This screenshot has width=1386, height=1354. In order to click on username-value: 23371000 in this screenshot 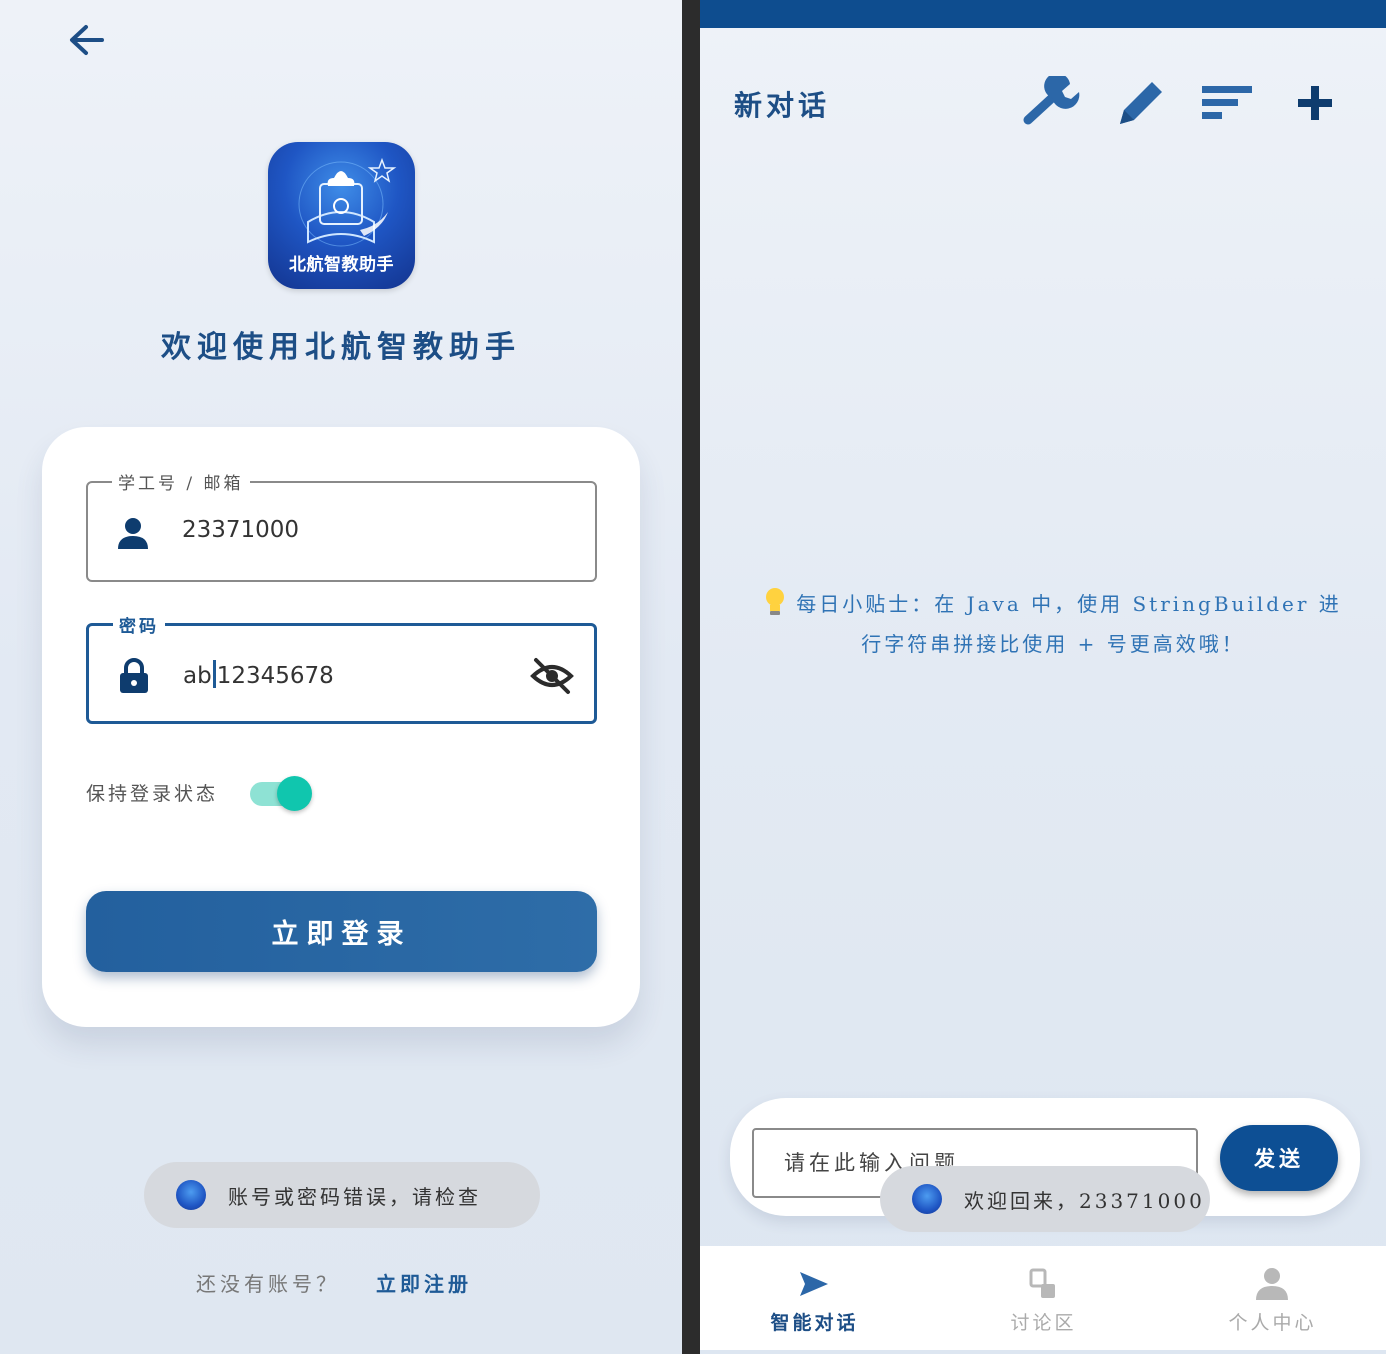, I will do `click(241, 530)`.